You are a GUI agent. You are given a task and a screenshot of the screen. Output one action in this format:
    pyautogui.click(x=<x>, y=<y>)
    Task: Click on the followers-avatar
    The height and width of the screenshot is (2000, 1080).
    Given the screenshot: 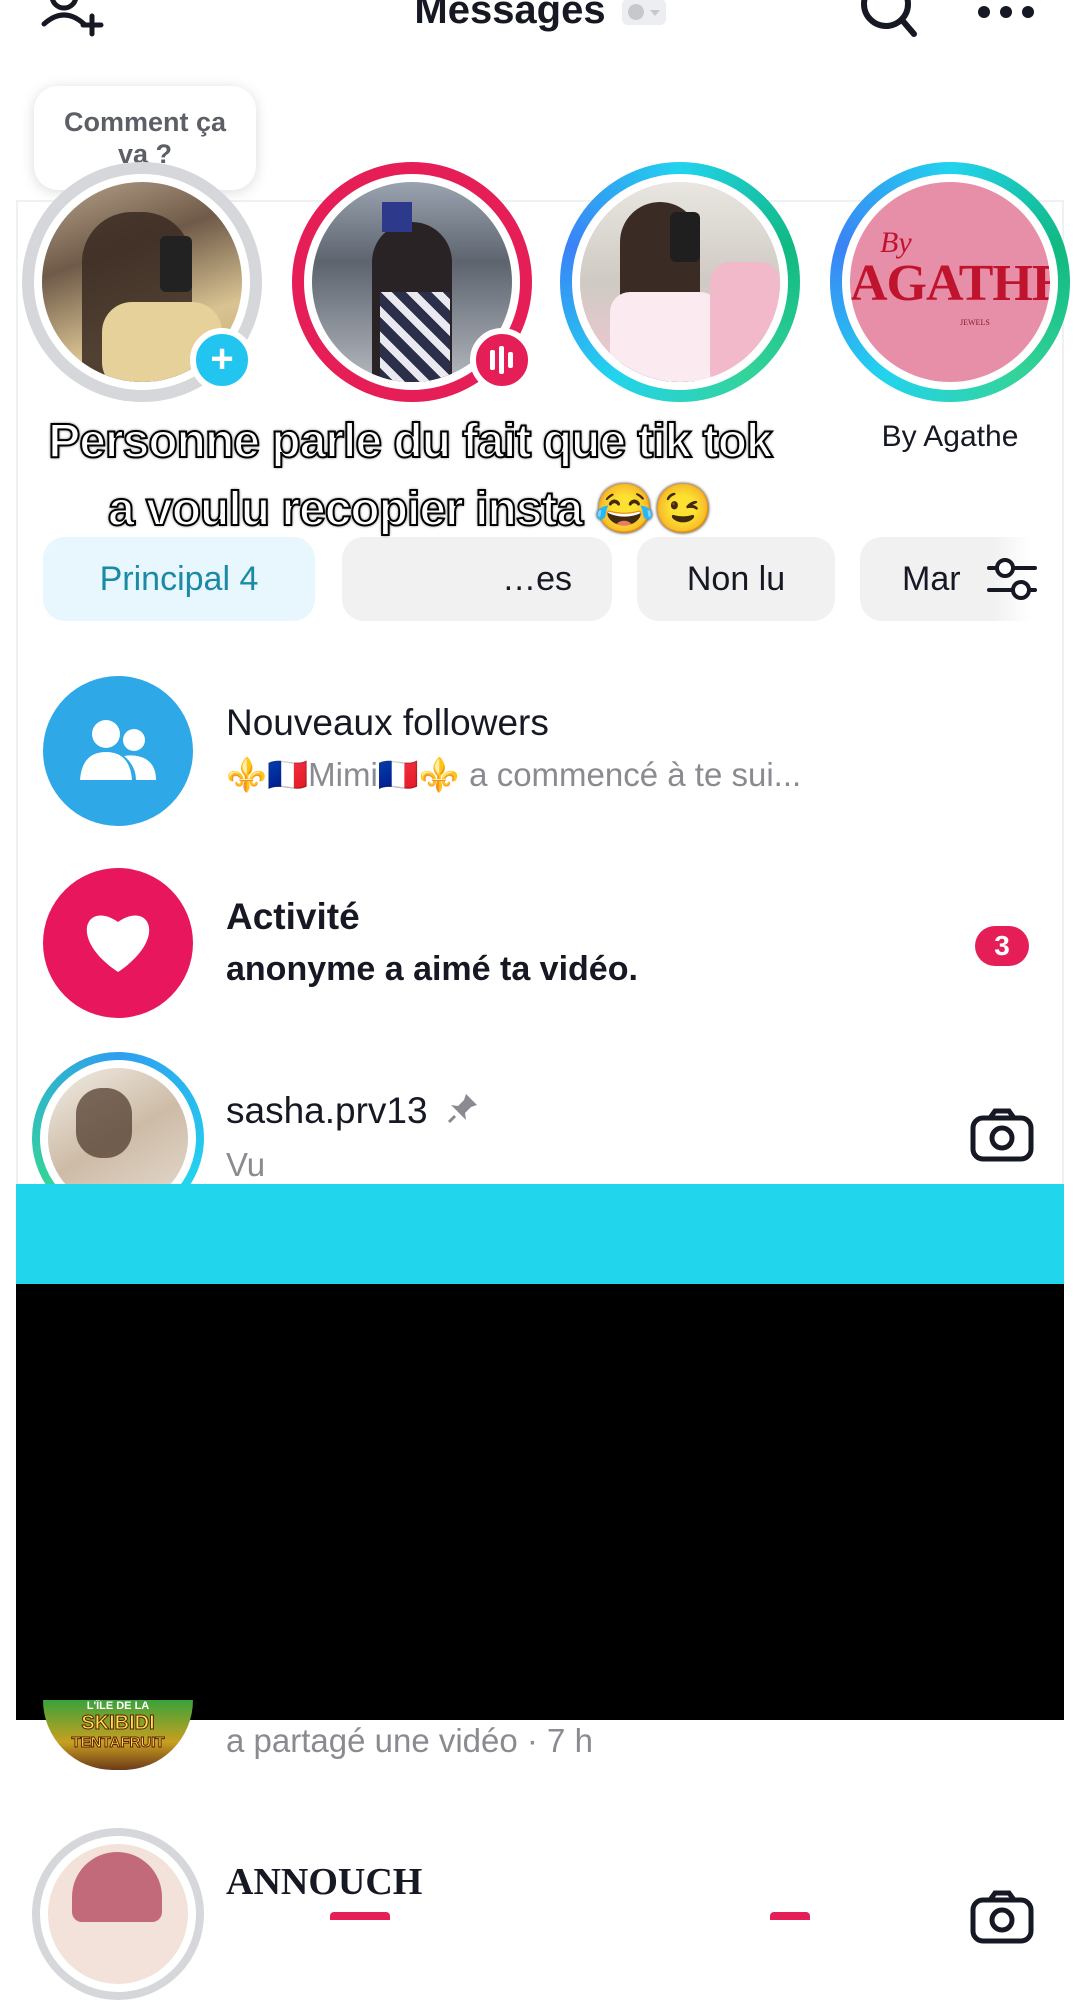 What is the action you would take?
    pyautogui.click(x=118, y=751)
    